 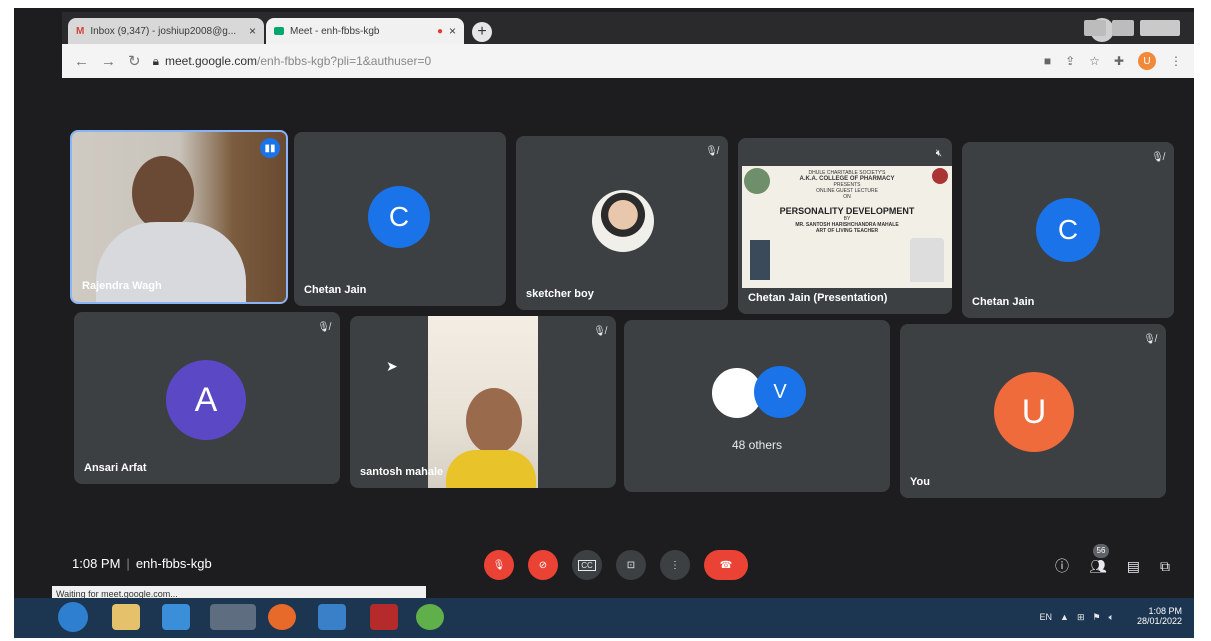 I want to click on participant-tile: 🎙︎̸ U You, so click(x=1033, y=411).